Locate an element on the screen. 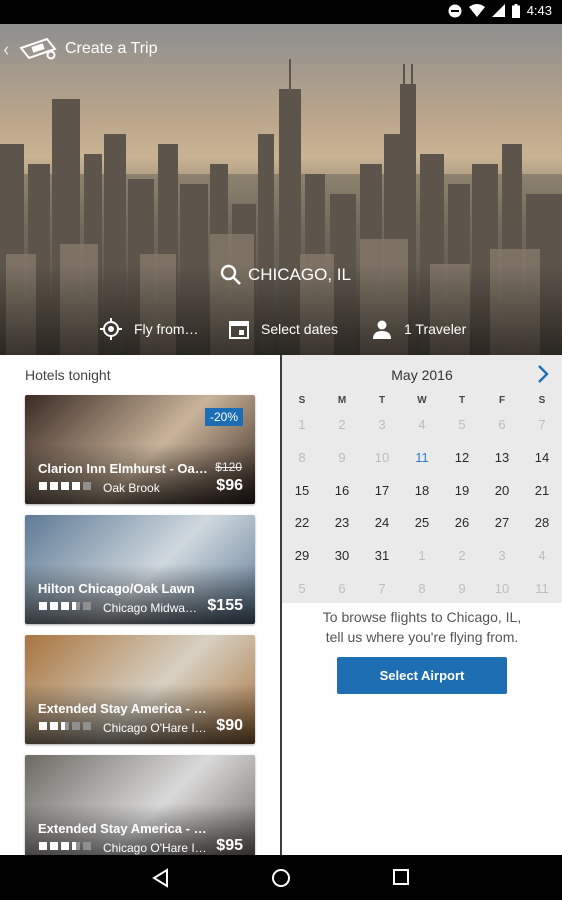  calendar-icon is located at coordinates (239, 330).